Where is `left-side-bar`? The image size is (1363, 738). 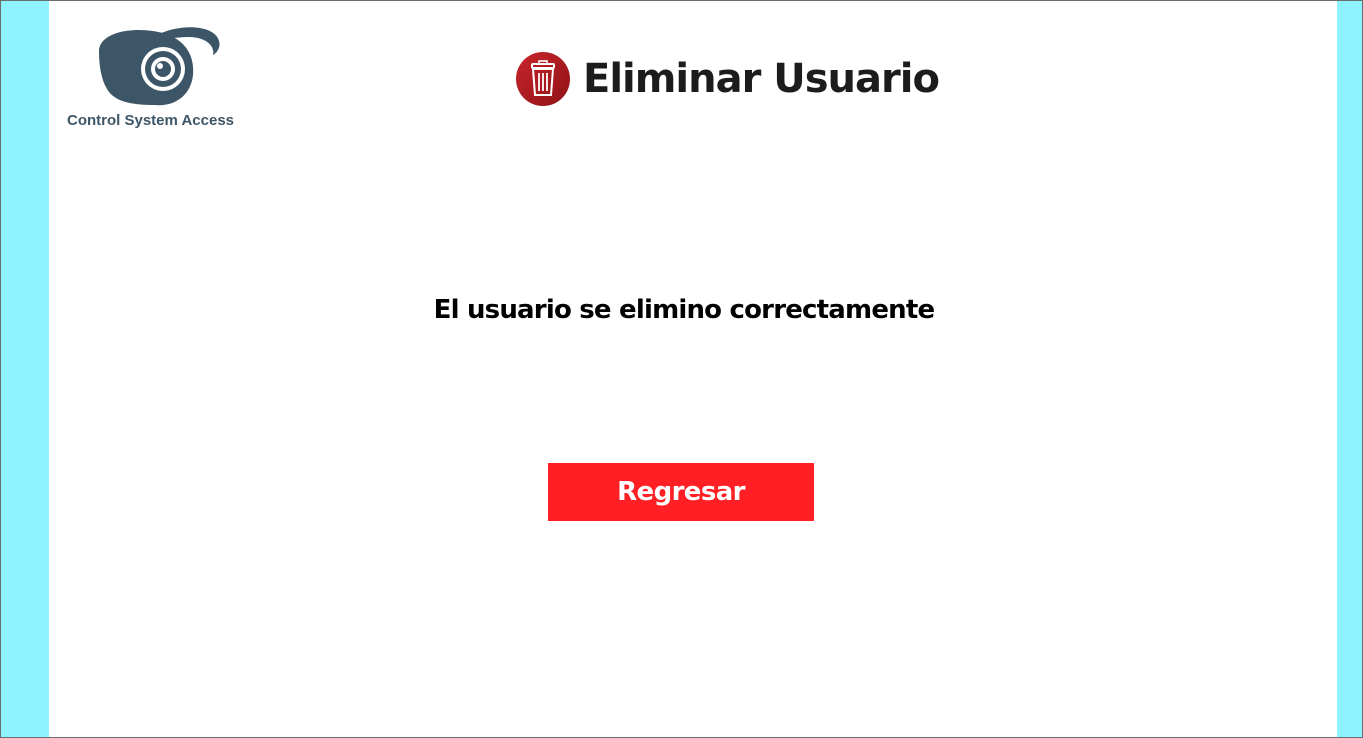 left-side-bar is located at coordinates (25, 369).